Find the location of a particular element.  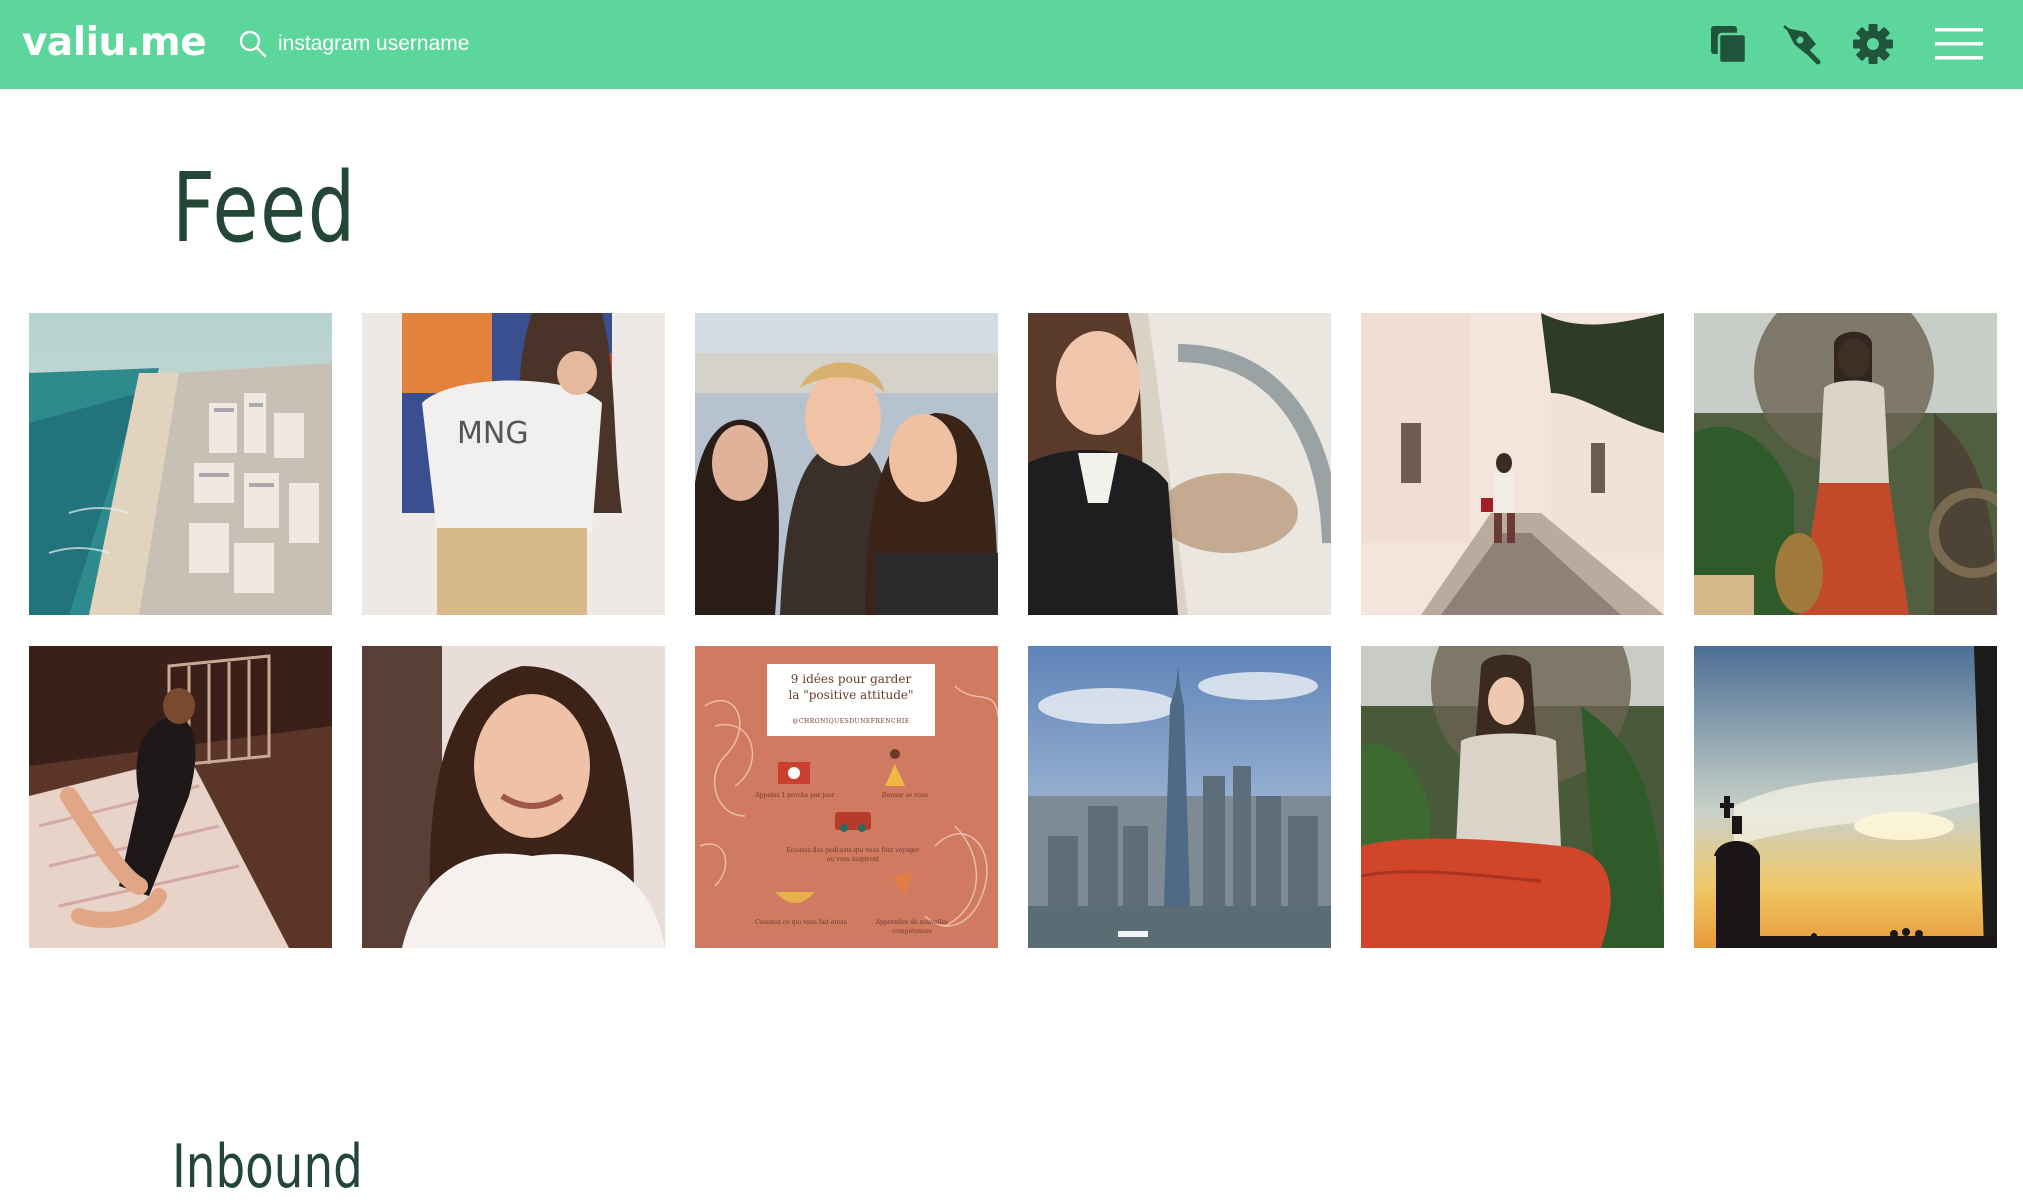

page-title: Feed is located at coordinates (264, 208).